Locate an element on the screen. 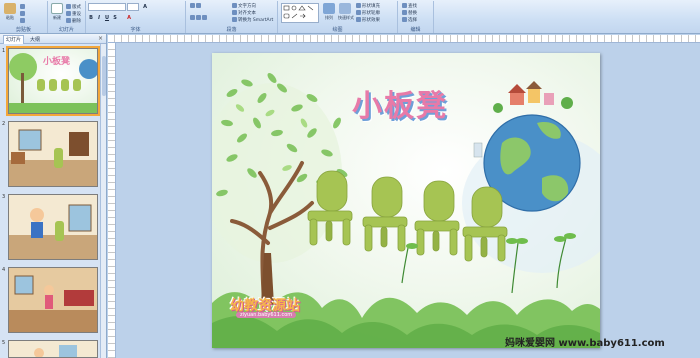 Image resolution: width=700 pixels, height=358 pixels. clipboard-group: 粘贴 剪贴板 is located at coordinates (24, 17).